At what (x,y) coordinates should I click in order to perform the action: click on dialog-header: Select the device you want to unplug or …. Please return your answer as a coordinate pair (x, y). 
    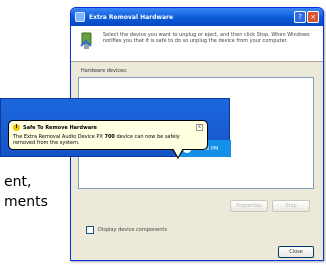
    Looking at the image, I should click on (197, 44).